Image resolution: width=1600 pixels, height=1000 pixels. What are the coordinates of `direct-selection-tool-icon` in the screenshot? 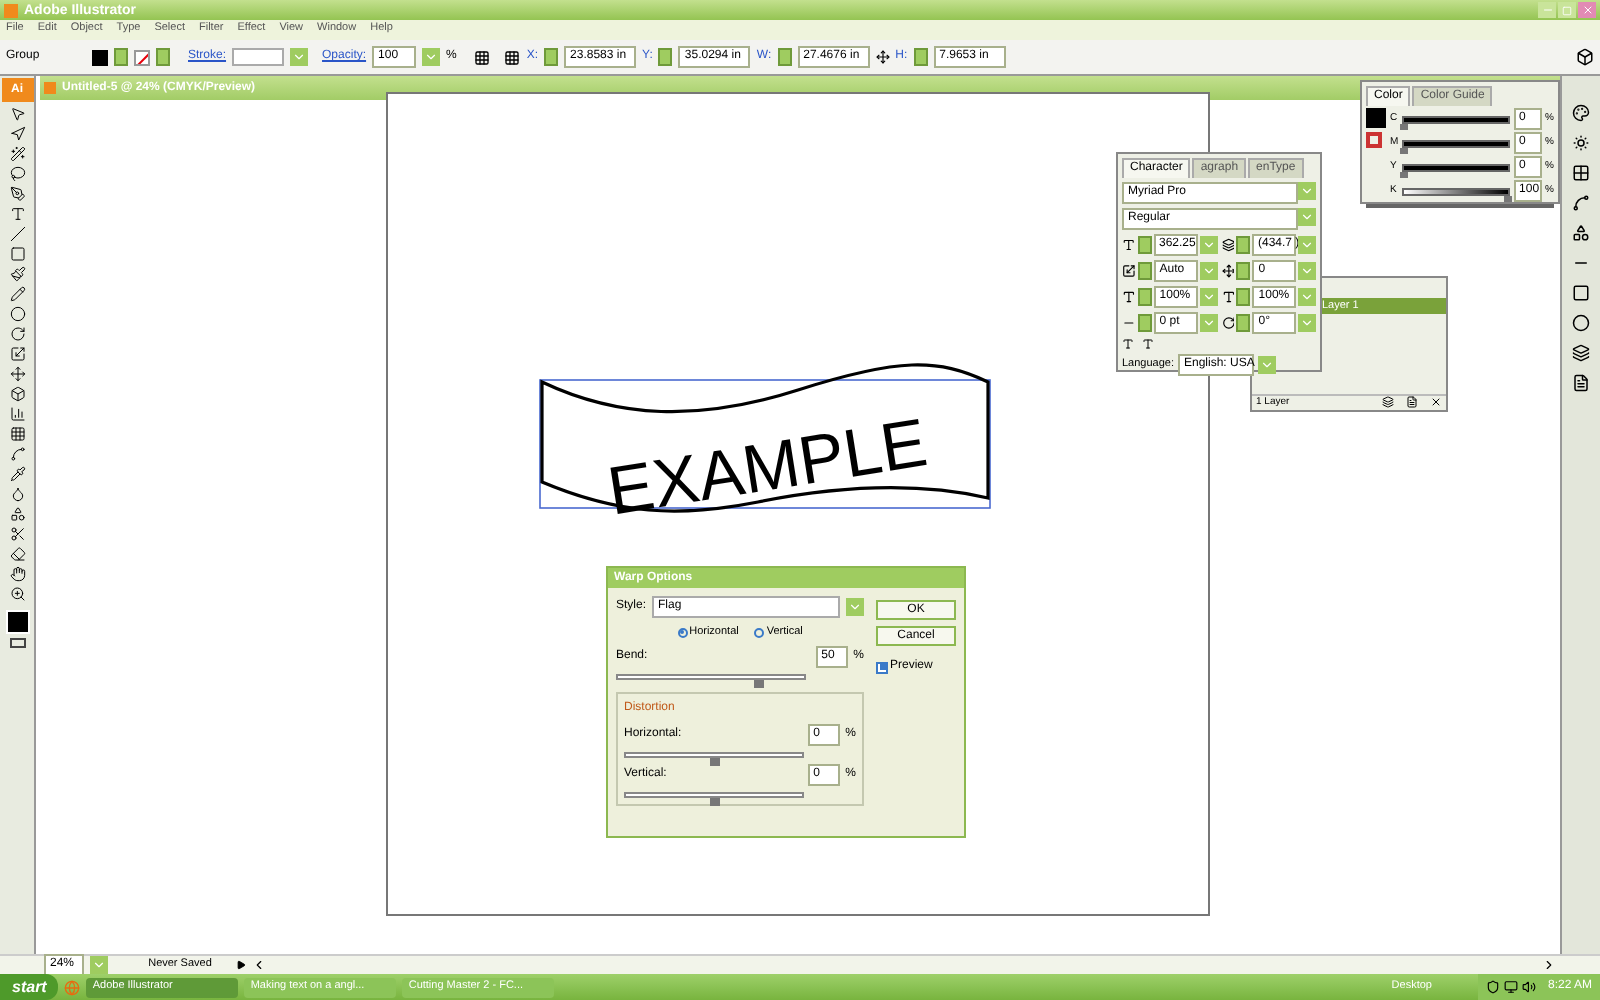 It's located at (17, 134).